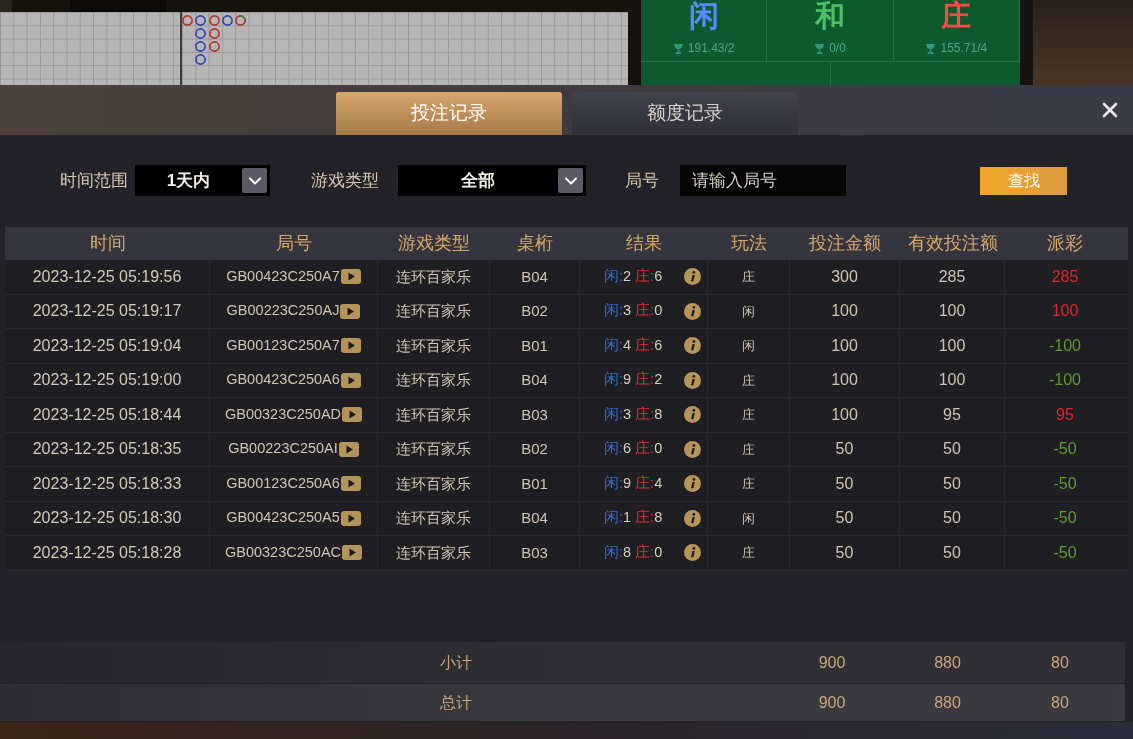 This screenshot has height=739, width=1133. What do you see at coordinates (952, 414) in the screenshot?
I see `valid-amount-text: 95` at bounding box center [952, 414].